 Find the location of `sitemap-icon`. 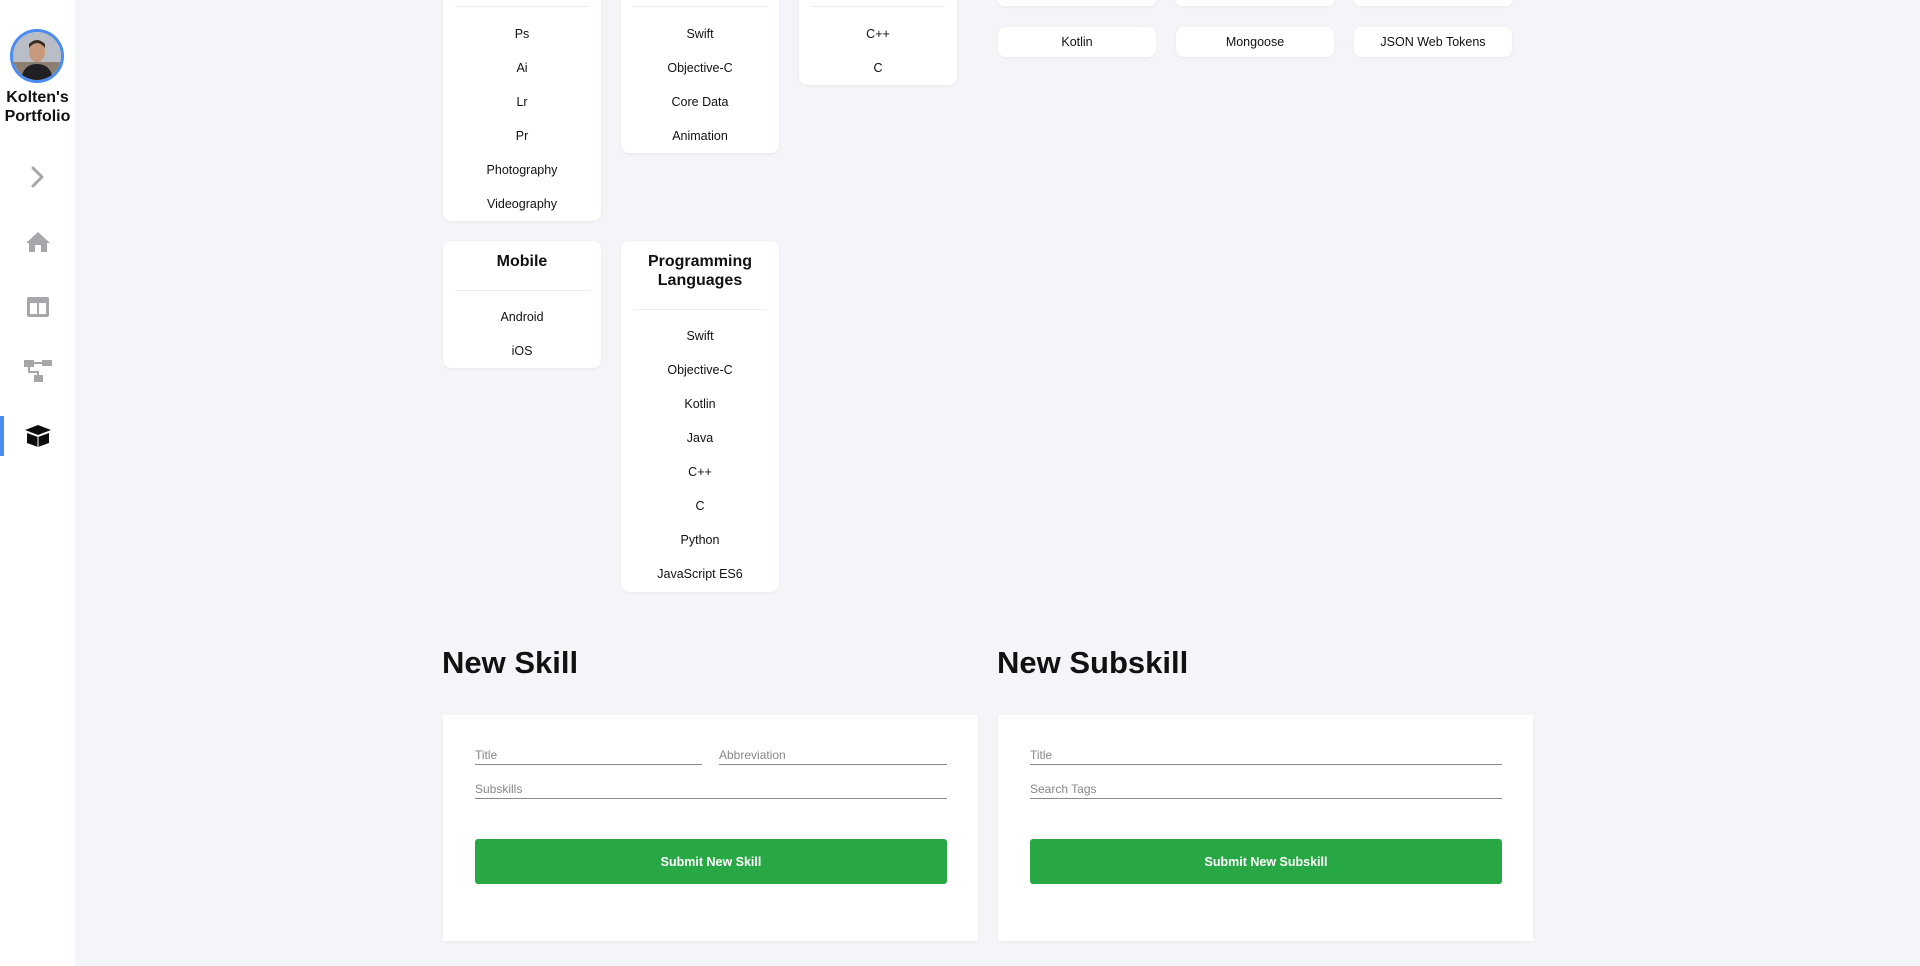

sitemap-icon is located at coordinates (37, 371).